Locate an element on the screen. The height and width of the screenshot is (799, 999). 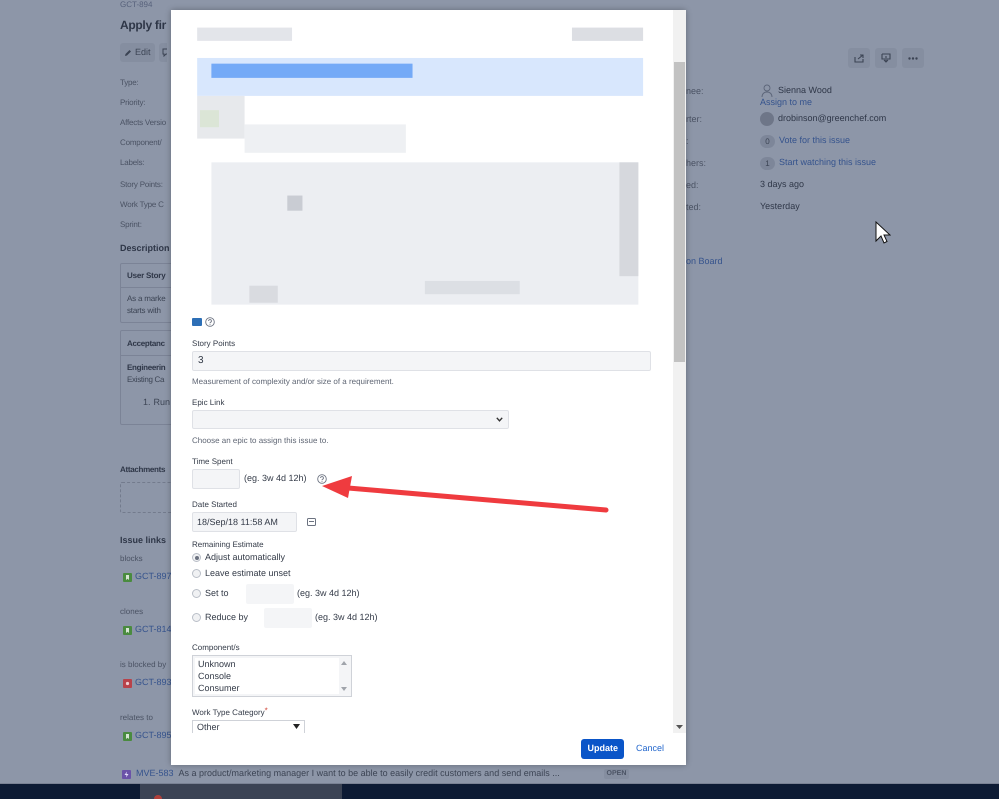
editor-toggle-icon is located at coordinates (197, 322).